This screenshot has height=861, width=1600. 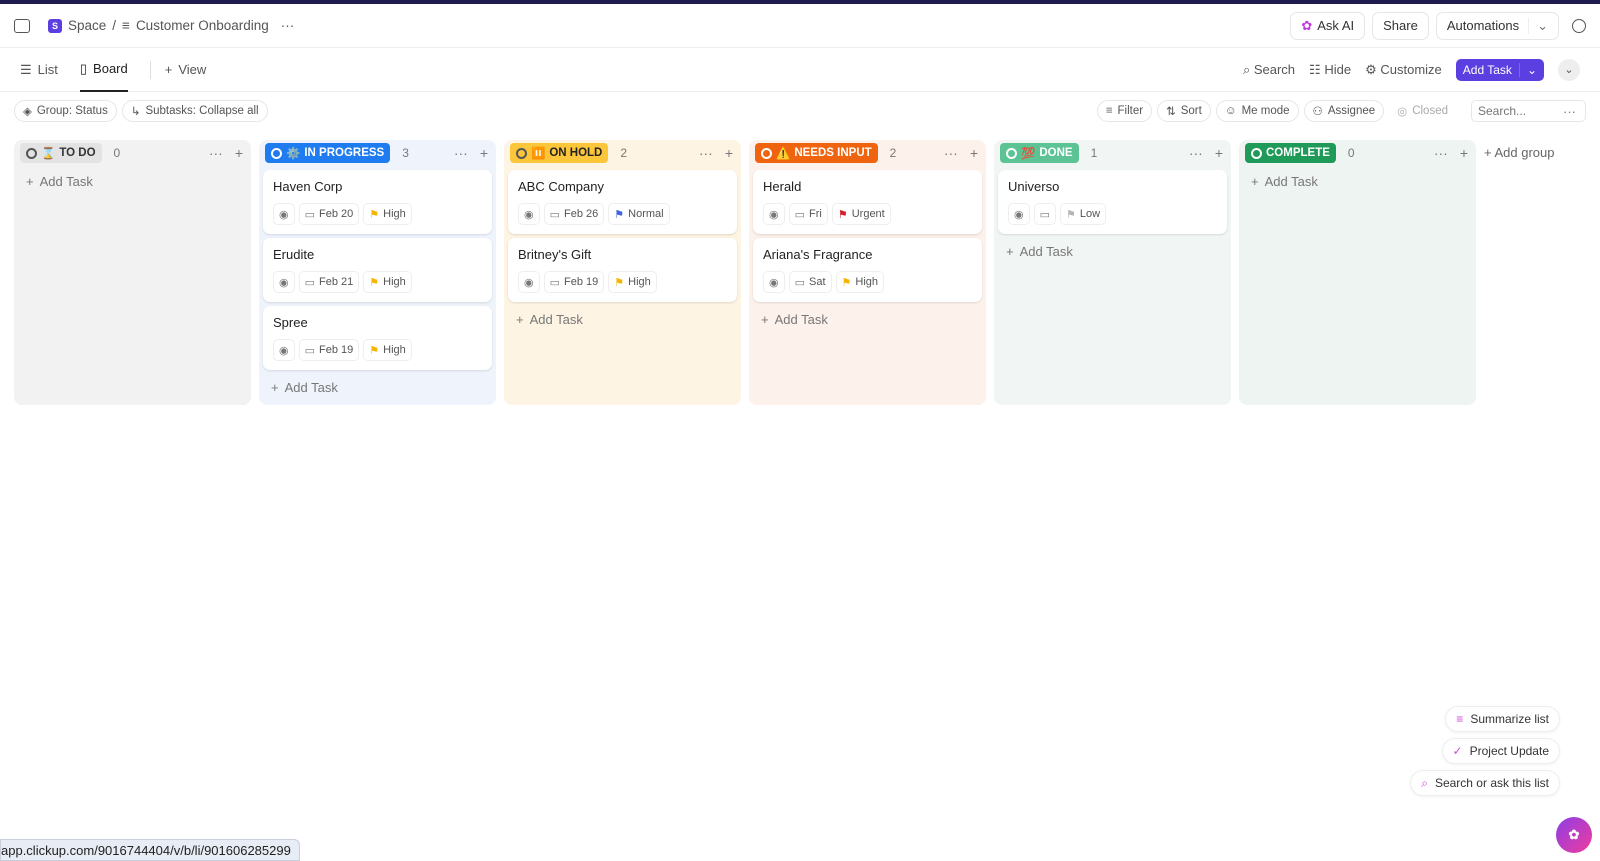 What do you see at coordinates (574, 214) in the screenshot?
I see `due-date-button: ▭ Feb 26` at bounding box center [574, 214].